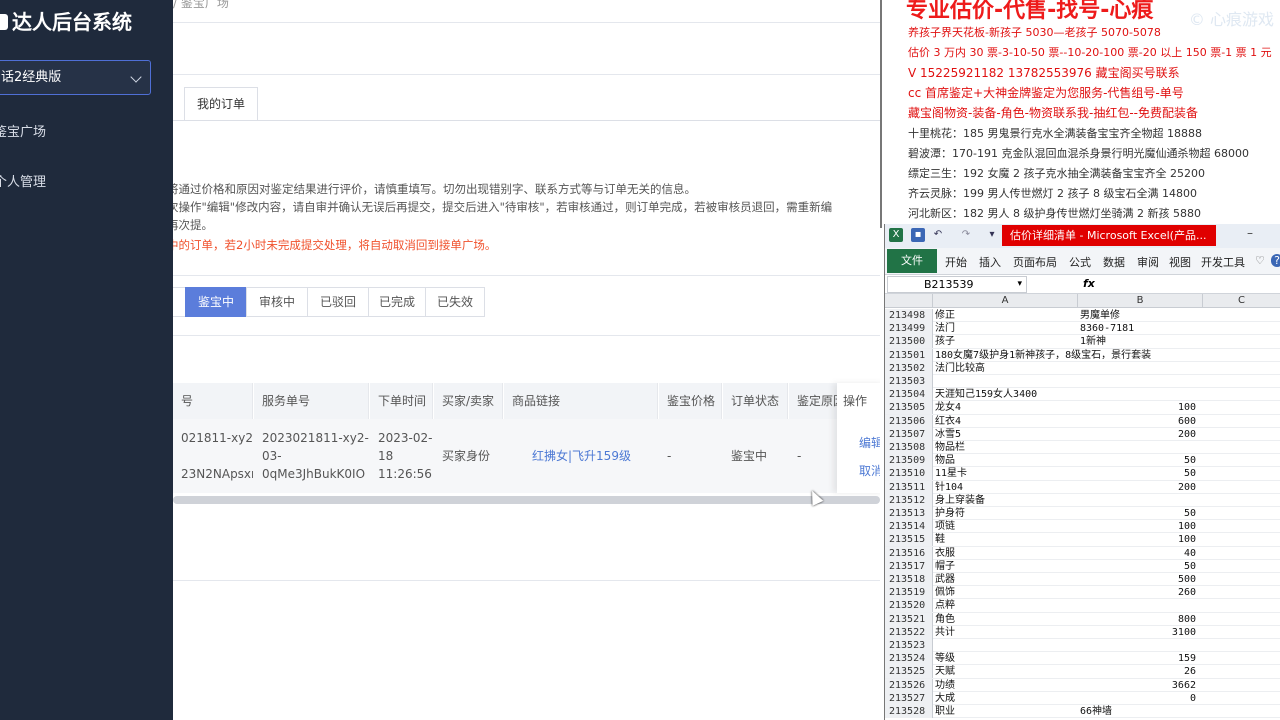  What do you see at coordinates (909, 540) in the screenshot?
I see `row-number: 213515` at bounding box center [909, 540].